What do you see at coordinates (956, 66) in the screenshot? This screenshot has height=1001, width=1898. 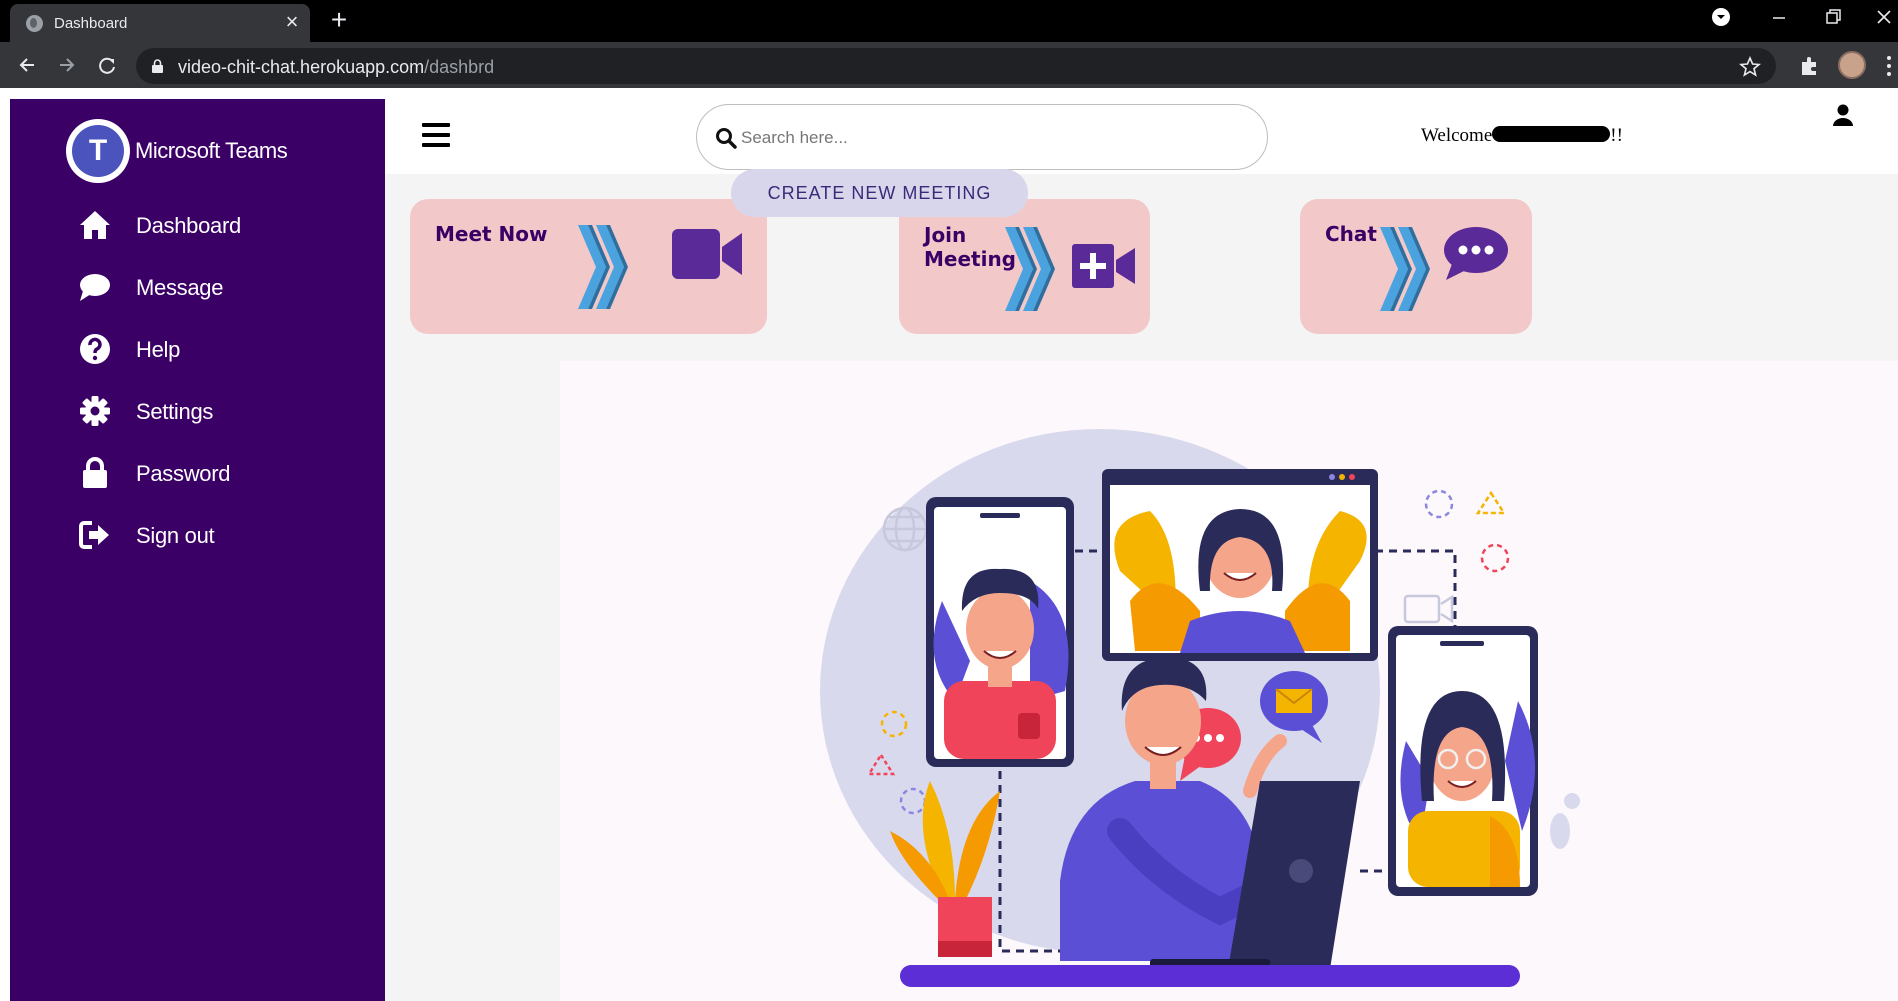 I see `address-bar: video-chit-chat.herokuapp.com/dashbrd` at bounding box center [956, 66].